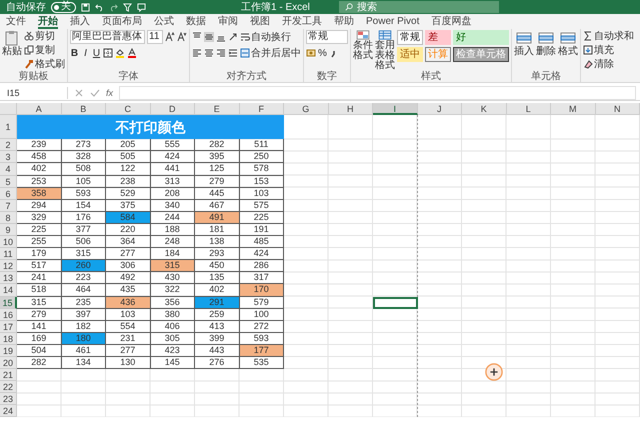  I want to click on name-box: I15, so click(36, 92).